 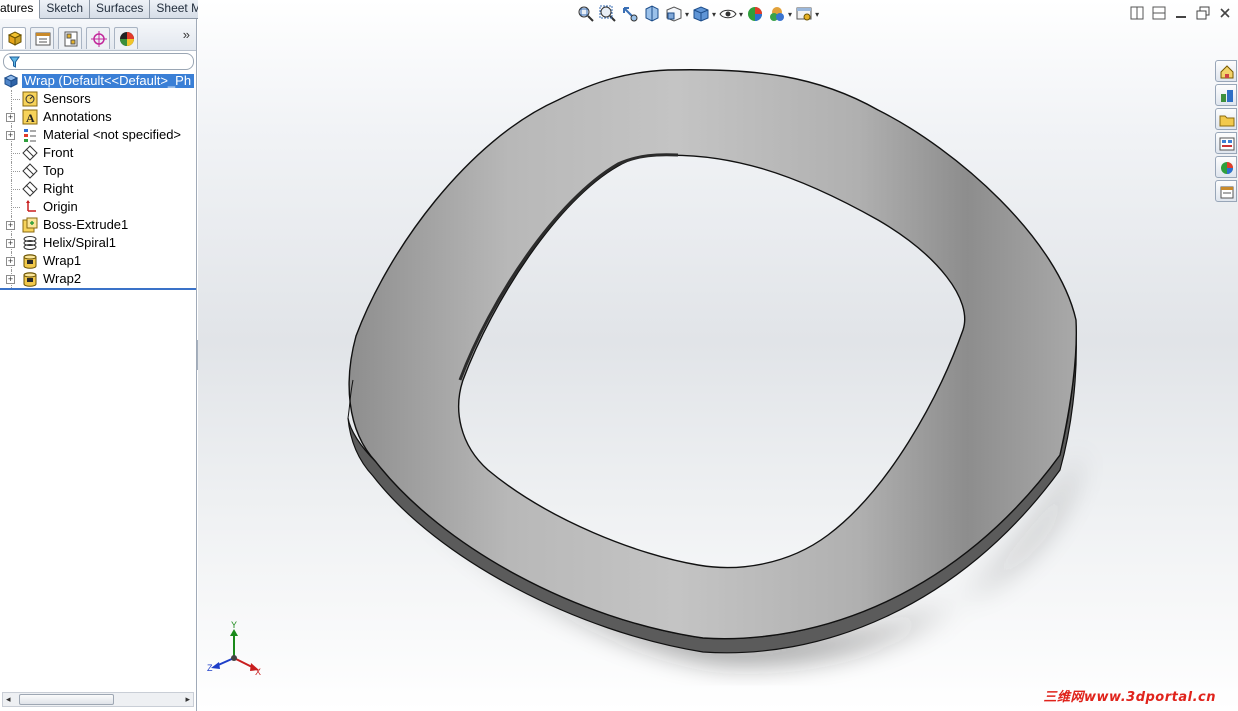 What do you see at coordinates (258, 672) in the screenshot?
I see `triad-x-label: X` at bounding box center [258, 672].